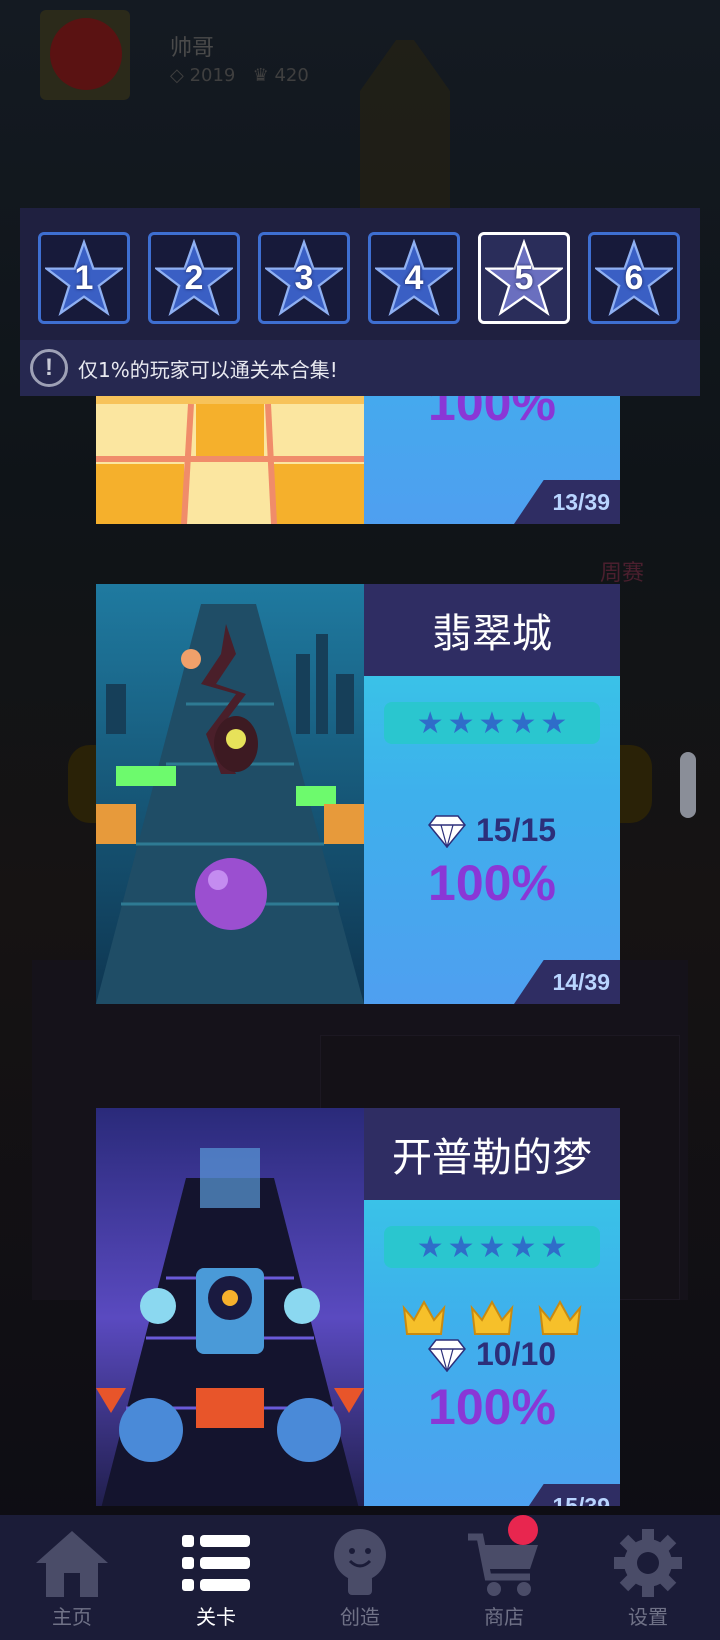  I want to click on lightbulb-icon, so click(360, 1562).